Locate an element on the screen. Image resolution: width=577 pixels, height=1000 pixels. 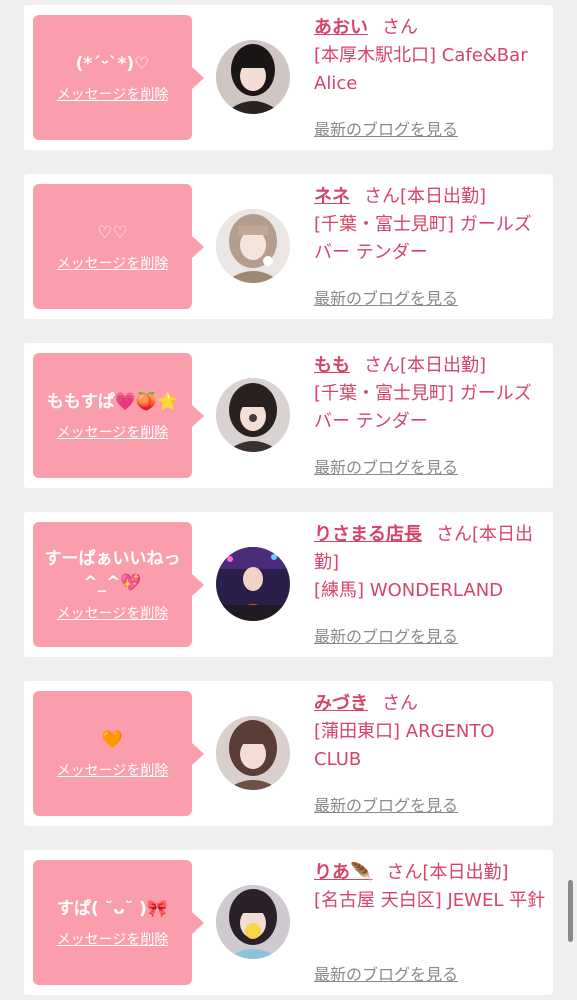
sender-name-link: りさまる店長 is located at coordinates (368, 534).